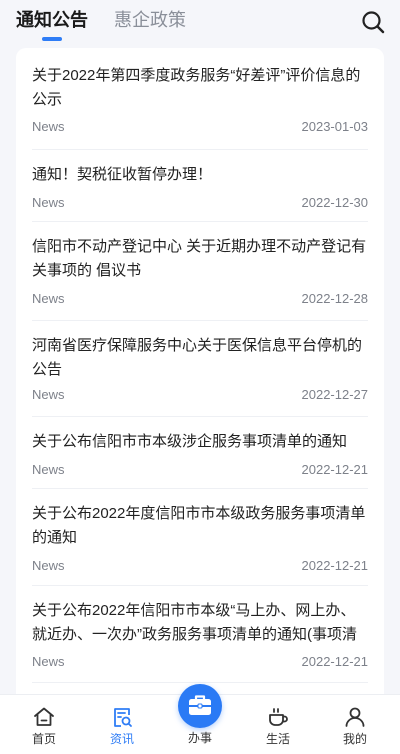 This screenshot has width=400, height=754. I want to click on news-item: 河南省医疗保障服务中心关于医保信息平台停机的公告 News 2022-12-27, so click(200, 369).